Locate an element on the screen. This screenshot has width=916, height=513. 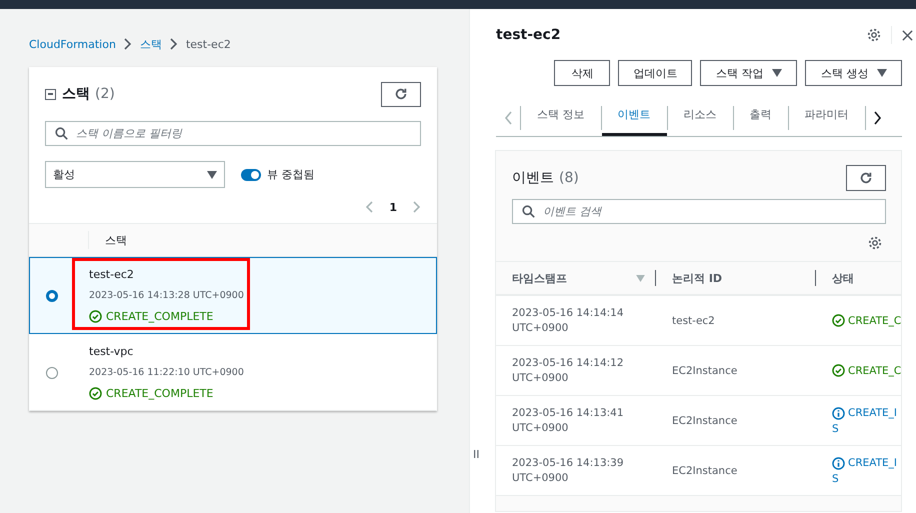
event-count: (8) is located at coordinates (569, 178).